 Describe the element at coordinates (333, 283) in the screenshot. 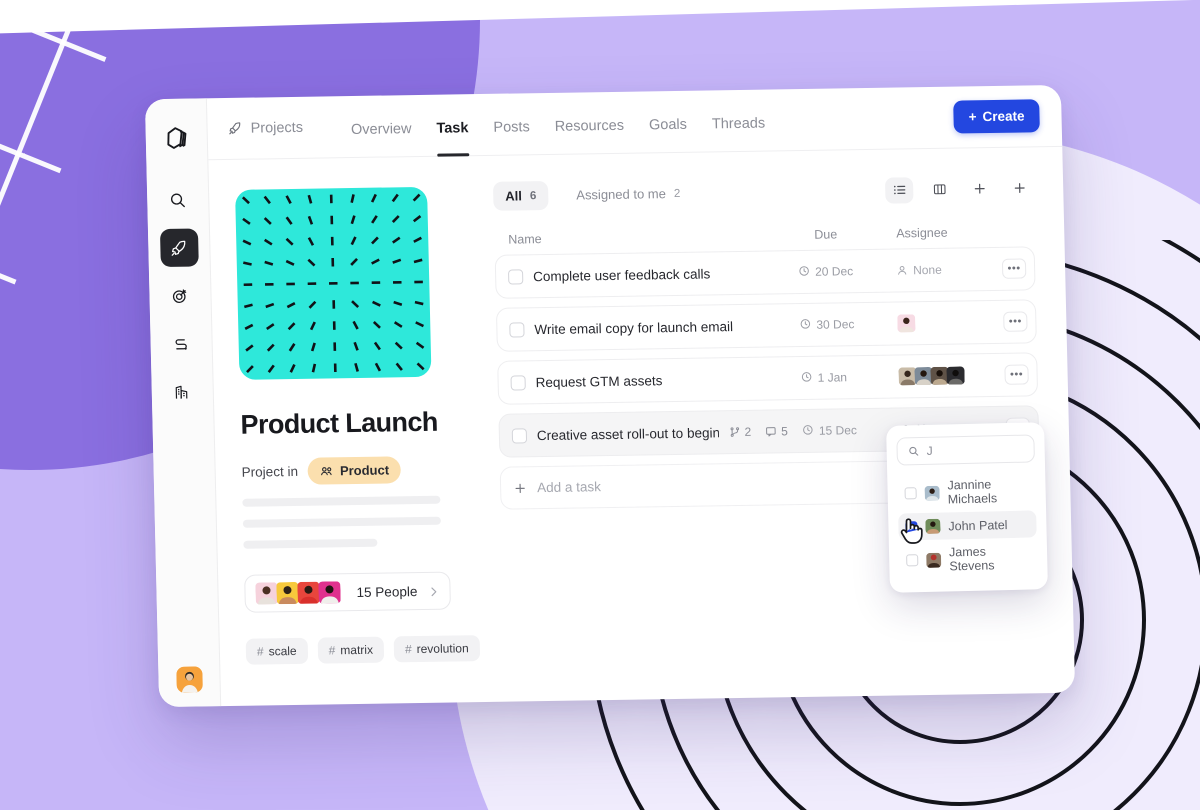

I see `project-cover-image` at that location.